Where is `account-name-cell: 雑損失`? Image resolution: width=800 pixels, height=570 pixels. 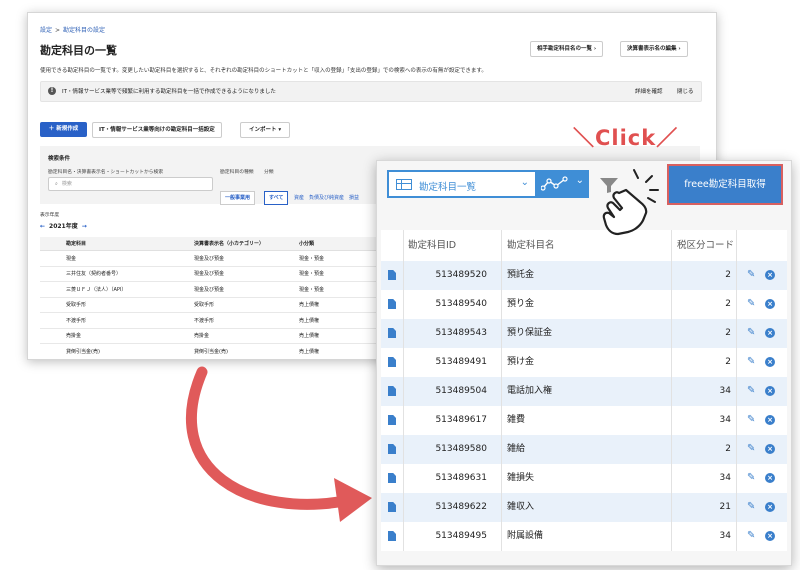 account-name-cell: 雑損失 is located at coordinates (521, 478).